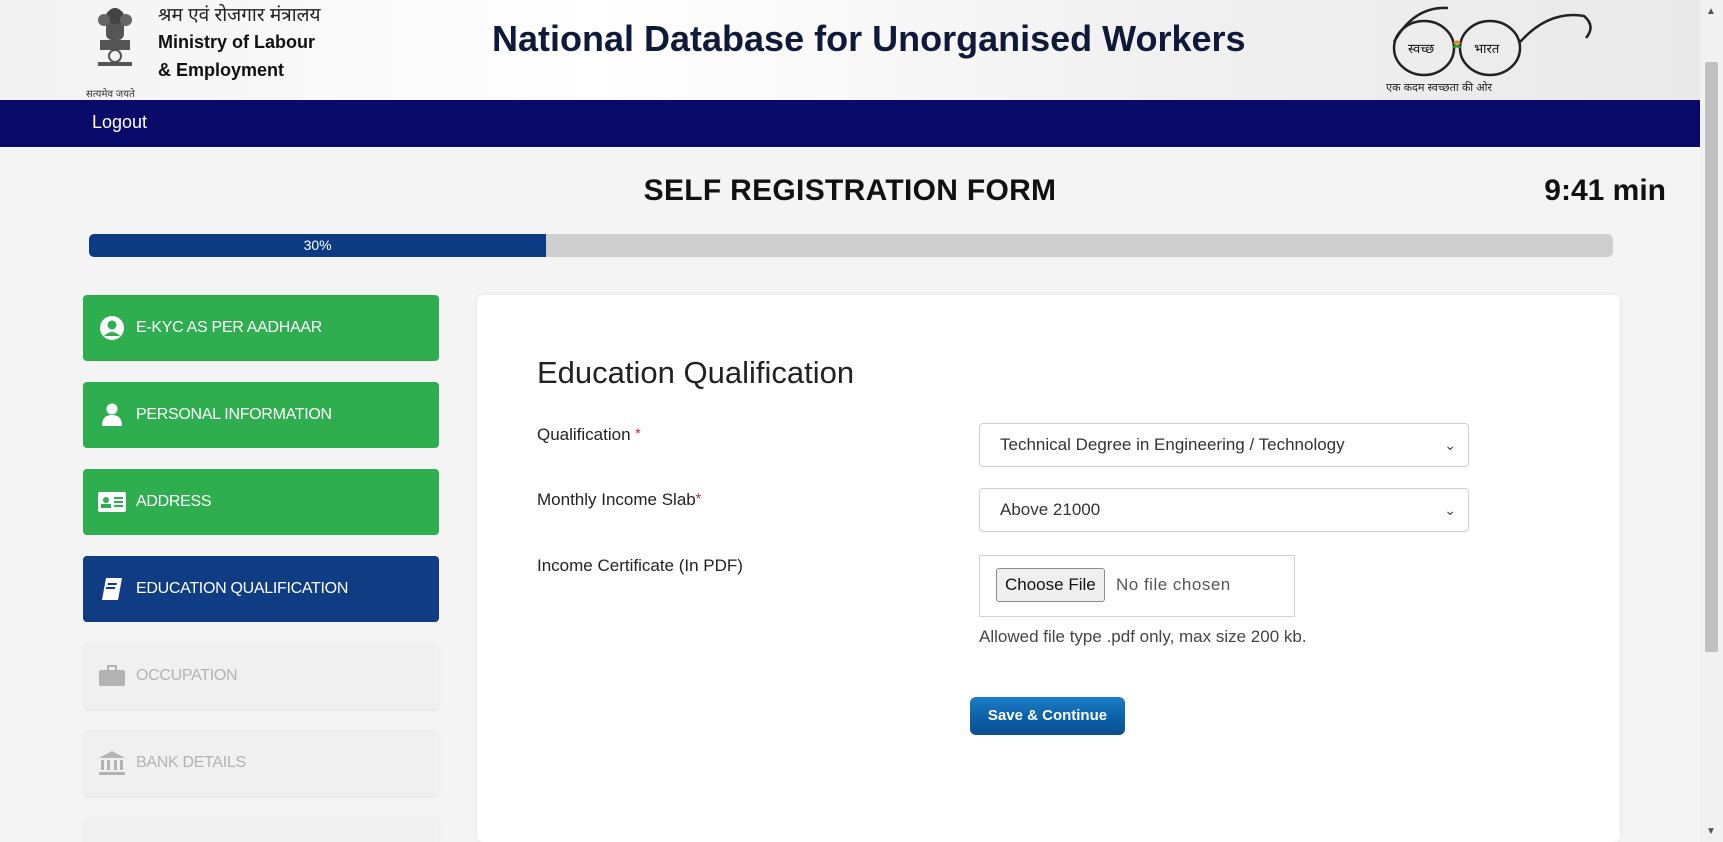  I want to click on national-emblem-logo, so click(115, 37).